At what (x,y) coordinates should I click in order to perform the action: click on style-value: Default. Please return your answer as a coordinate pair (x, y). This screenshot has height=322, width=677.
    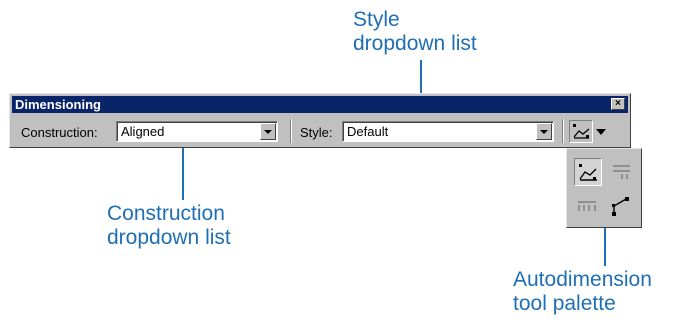
    Looking at the image, I should click on (368, 131).